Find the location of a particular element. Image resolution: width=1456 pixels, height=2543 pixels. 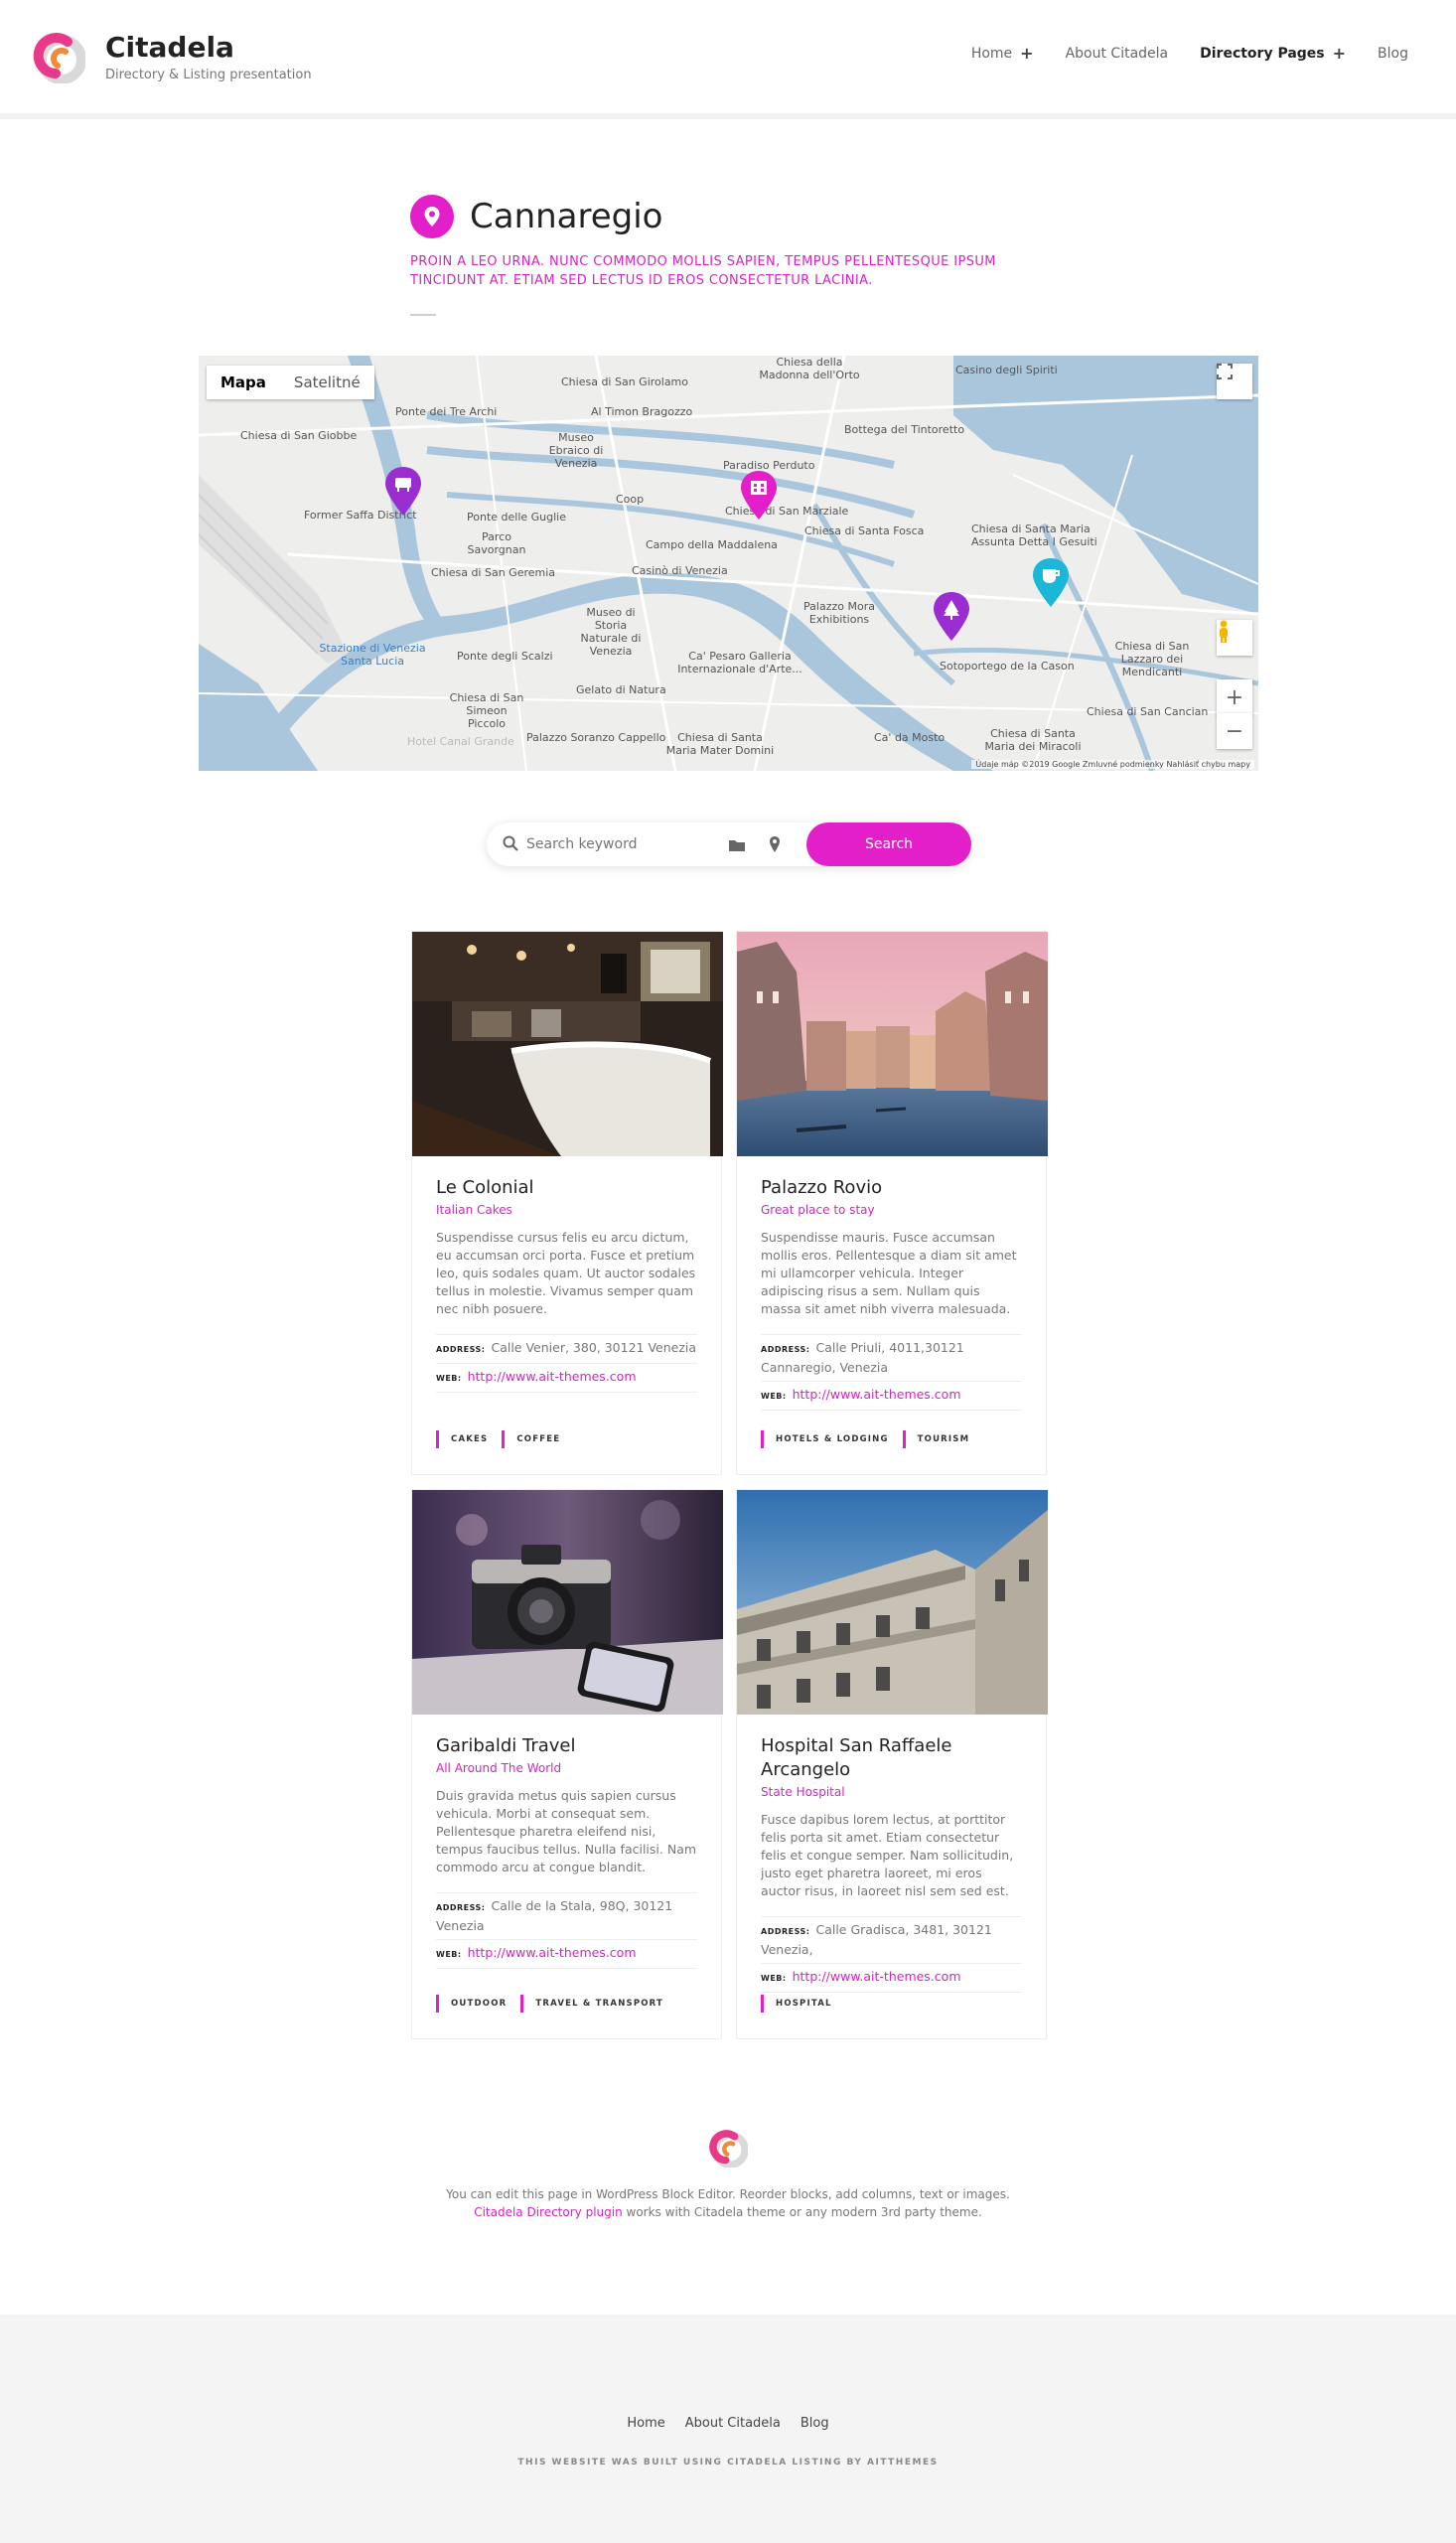

map-label: Chiesa di San Geremia is located at coordinates (493, 572).